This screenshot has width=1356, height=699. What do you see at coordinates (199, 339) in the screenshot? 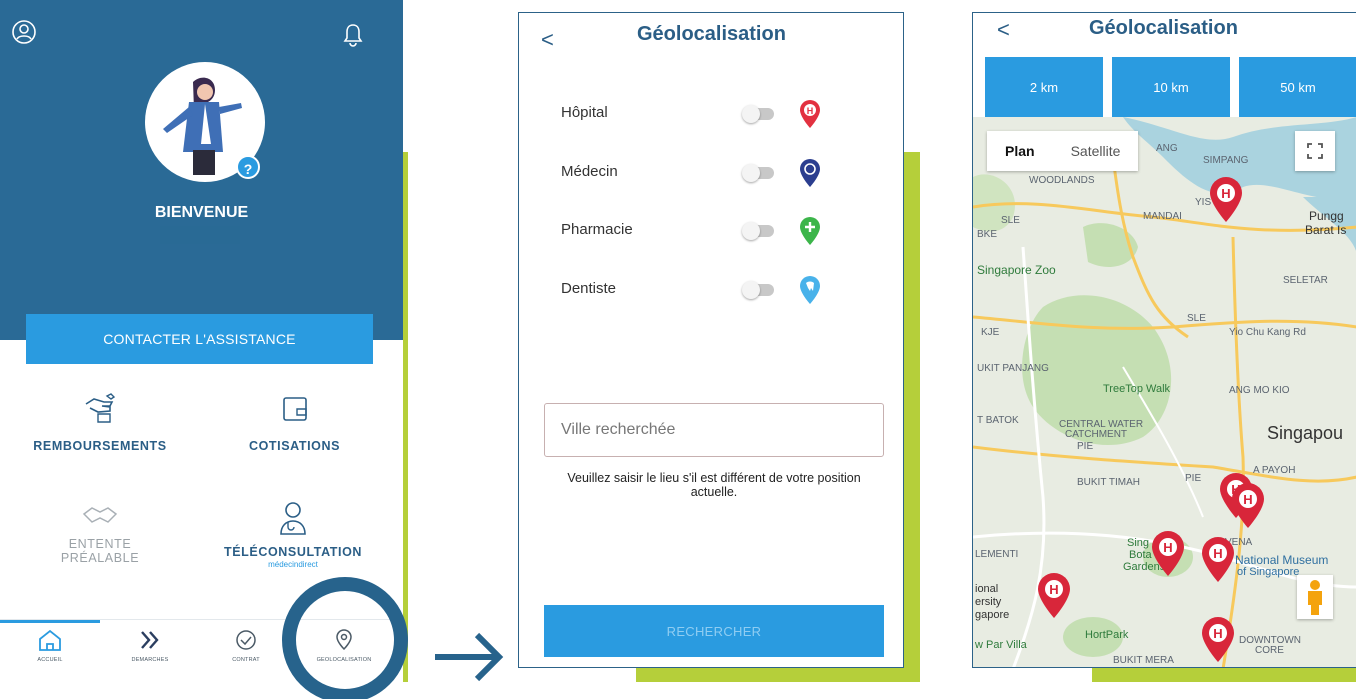
I see `contact-assistance-button: CONTACTER L'ASSISTANCE` at bounding box center [199, 339].